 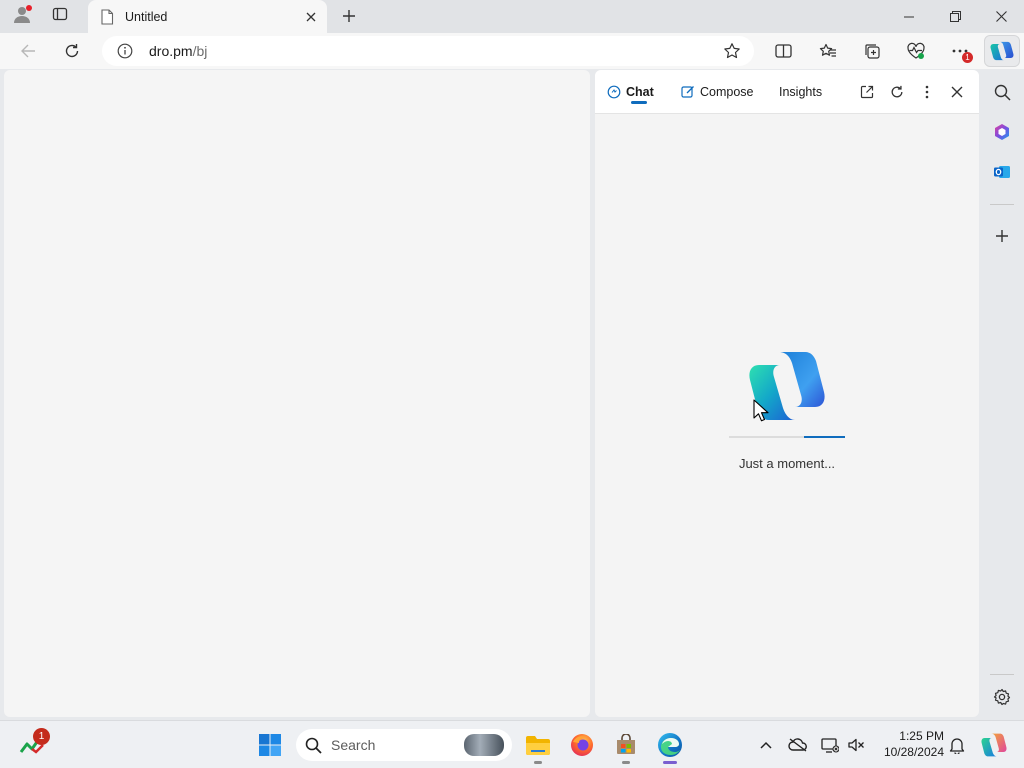 I want to click on refresh-icon, so click(x=72, y=51).